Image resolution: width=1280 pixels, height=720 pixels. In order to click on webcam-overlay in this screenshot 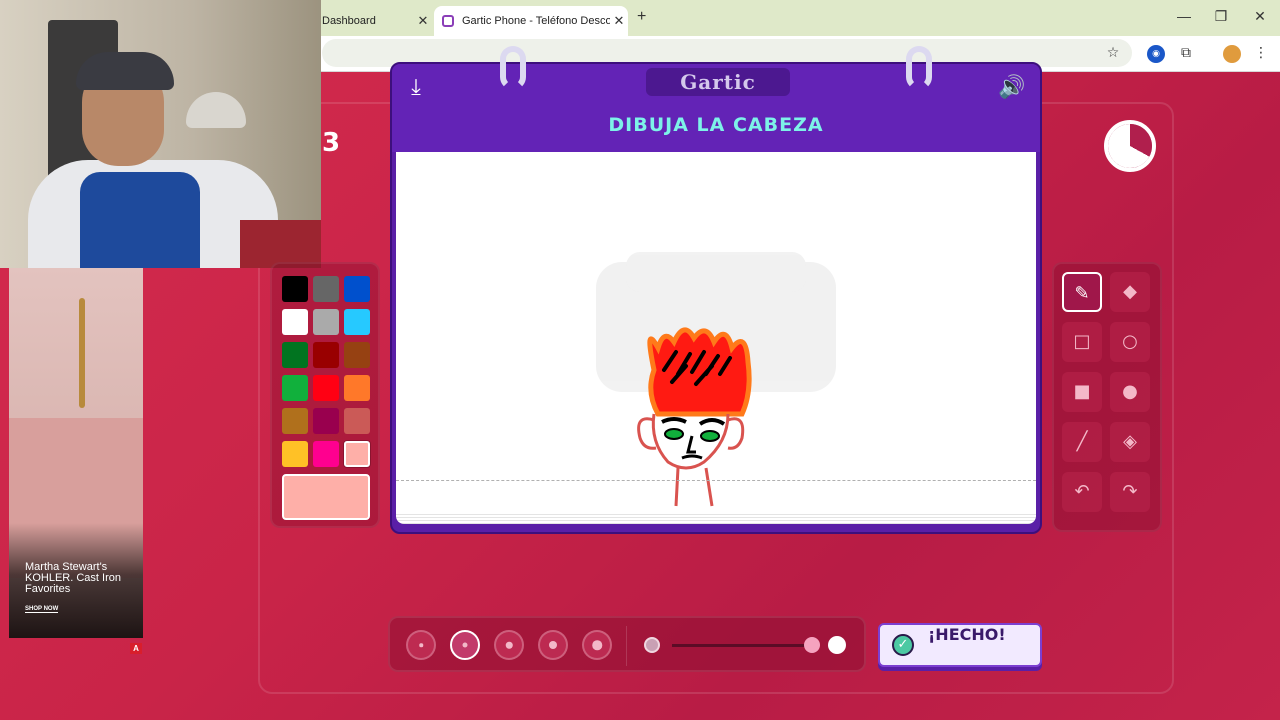, I will do `click(160, 134)`.